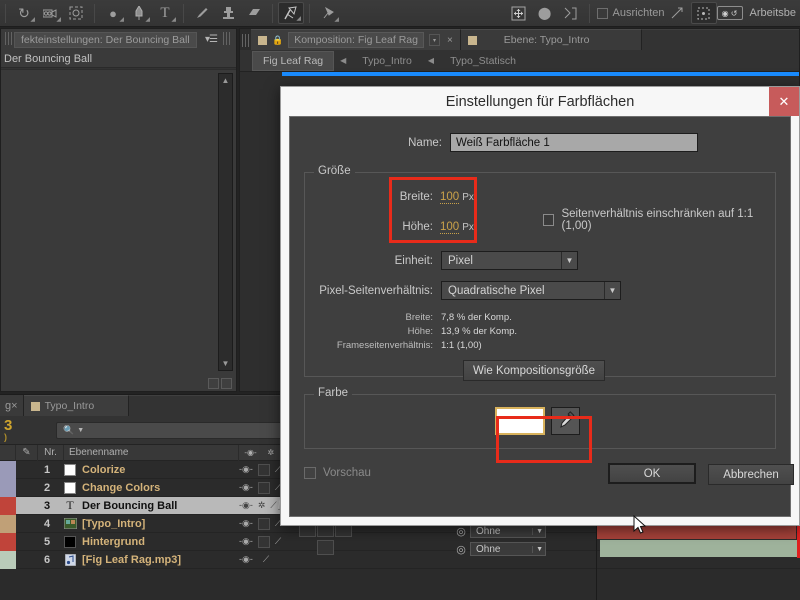  What do you see at coordinates (602, 13) in the screenshot?
I see `snapping-checkbox-box` at bounding box center [602, 13].